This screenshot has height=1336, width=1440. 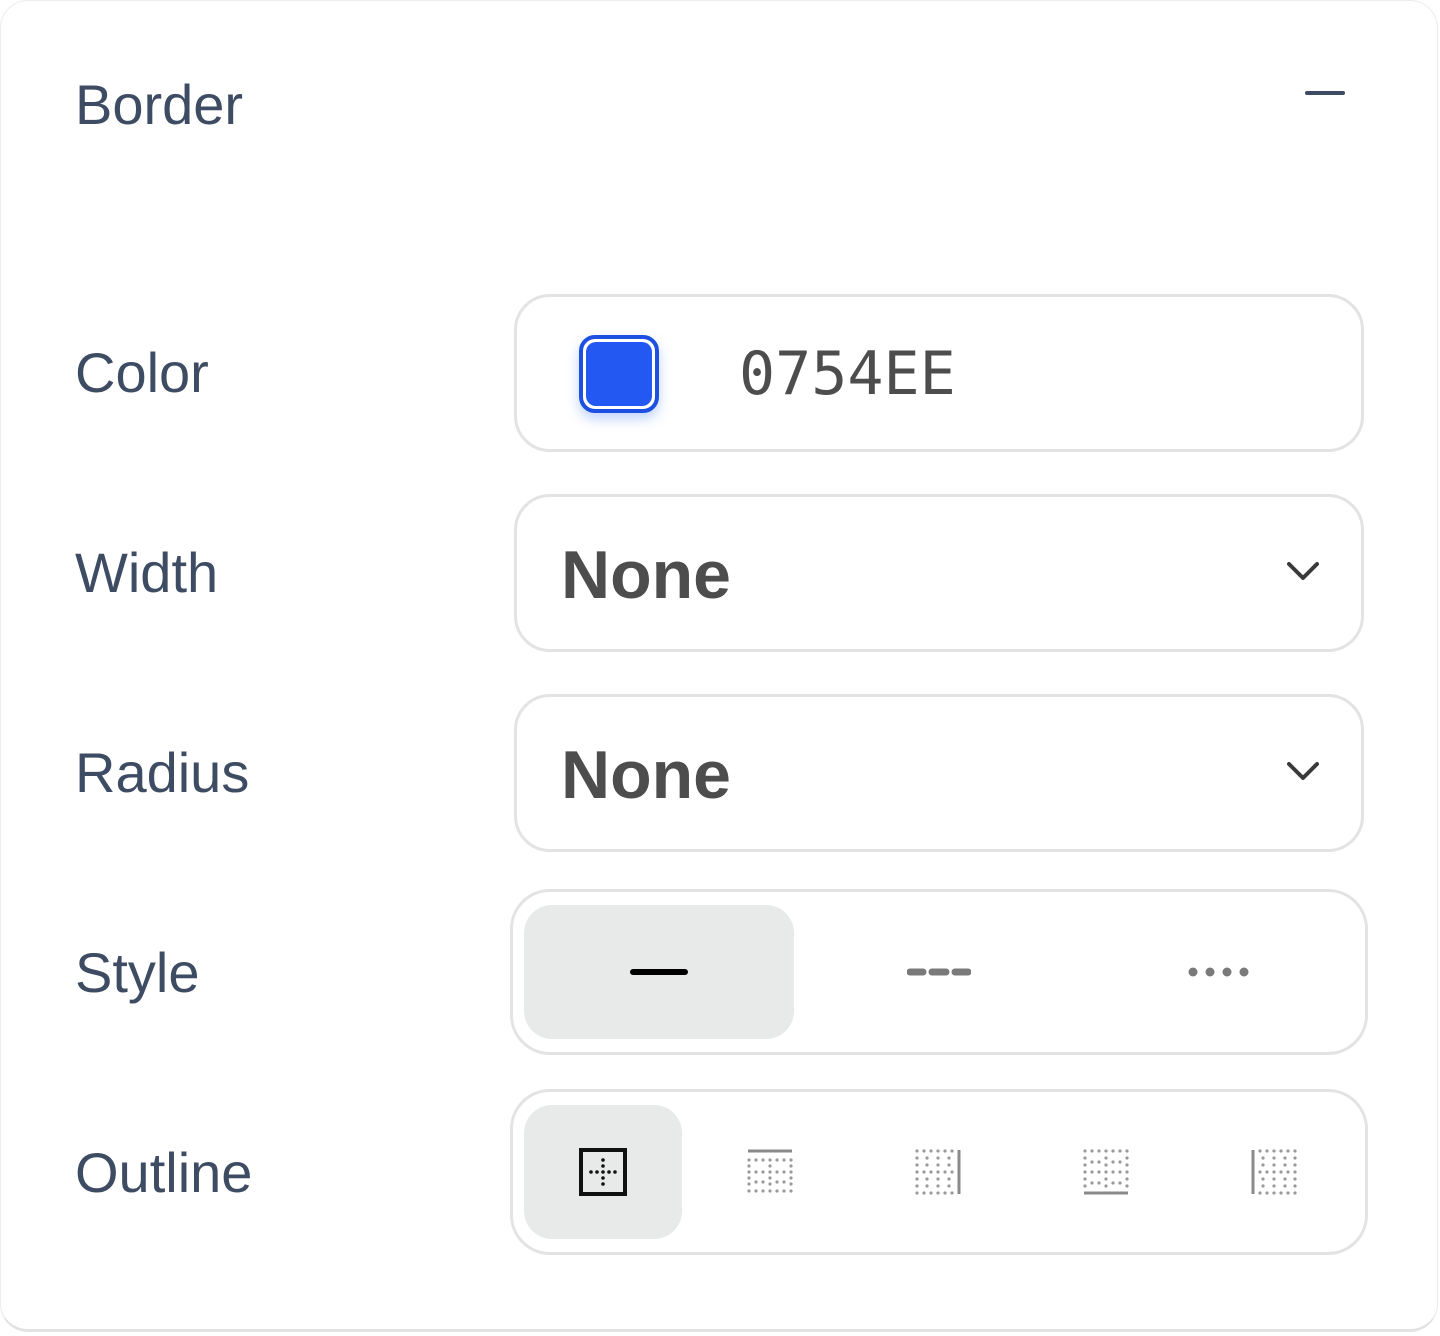 I want to click on solid-line-icon, so click(x=659, y=972).